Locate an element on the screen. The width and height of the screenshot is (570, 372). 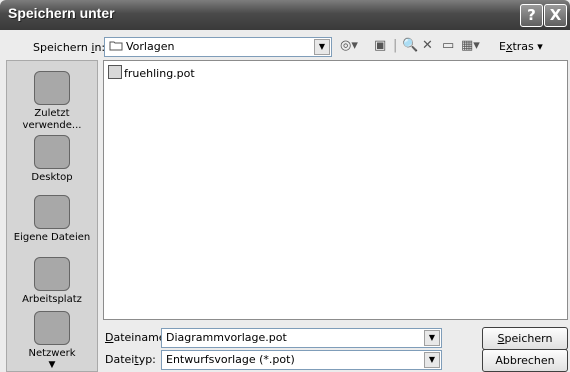
title-bar: Speichern unter ? X is located at coordinates (285, 15).